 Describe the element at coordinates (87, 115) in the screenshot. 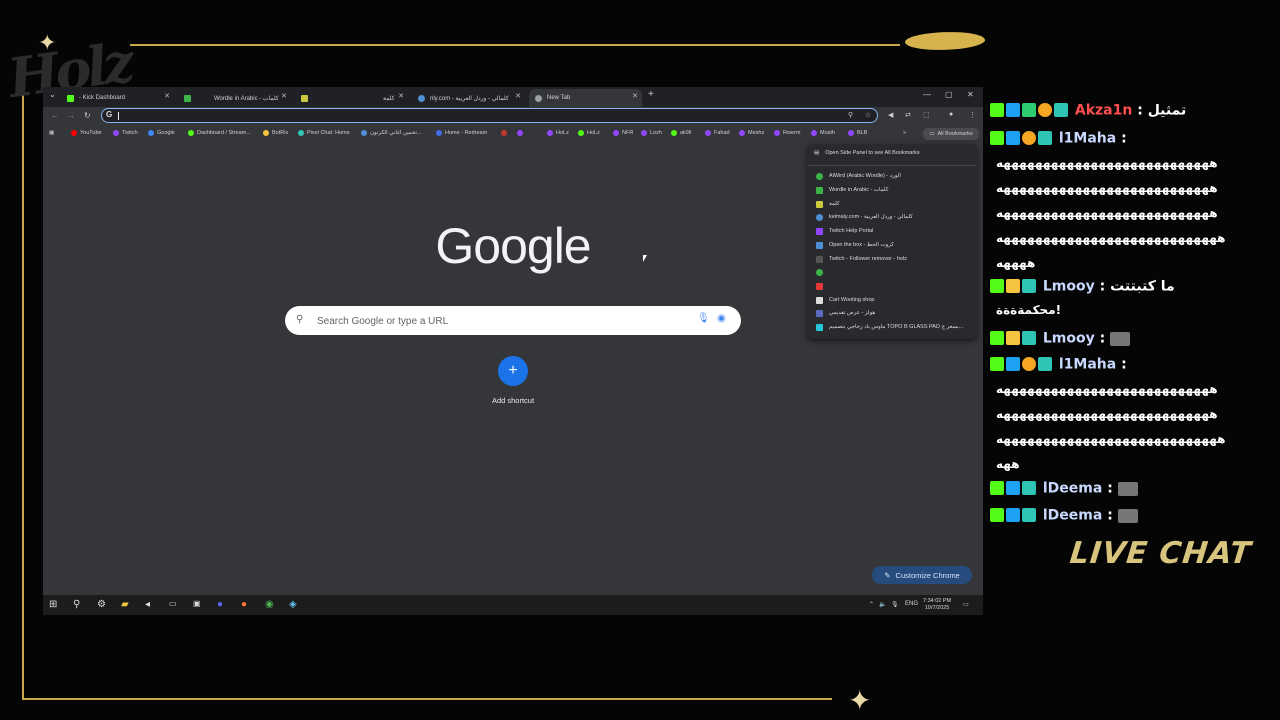

I see `reload-icon: ↻` at that location.